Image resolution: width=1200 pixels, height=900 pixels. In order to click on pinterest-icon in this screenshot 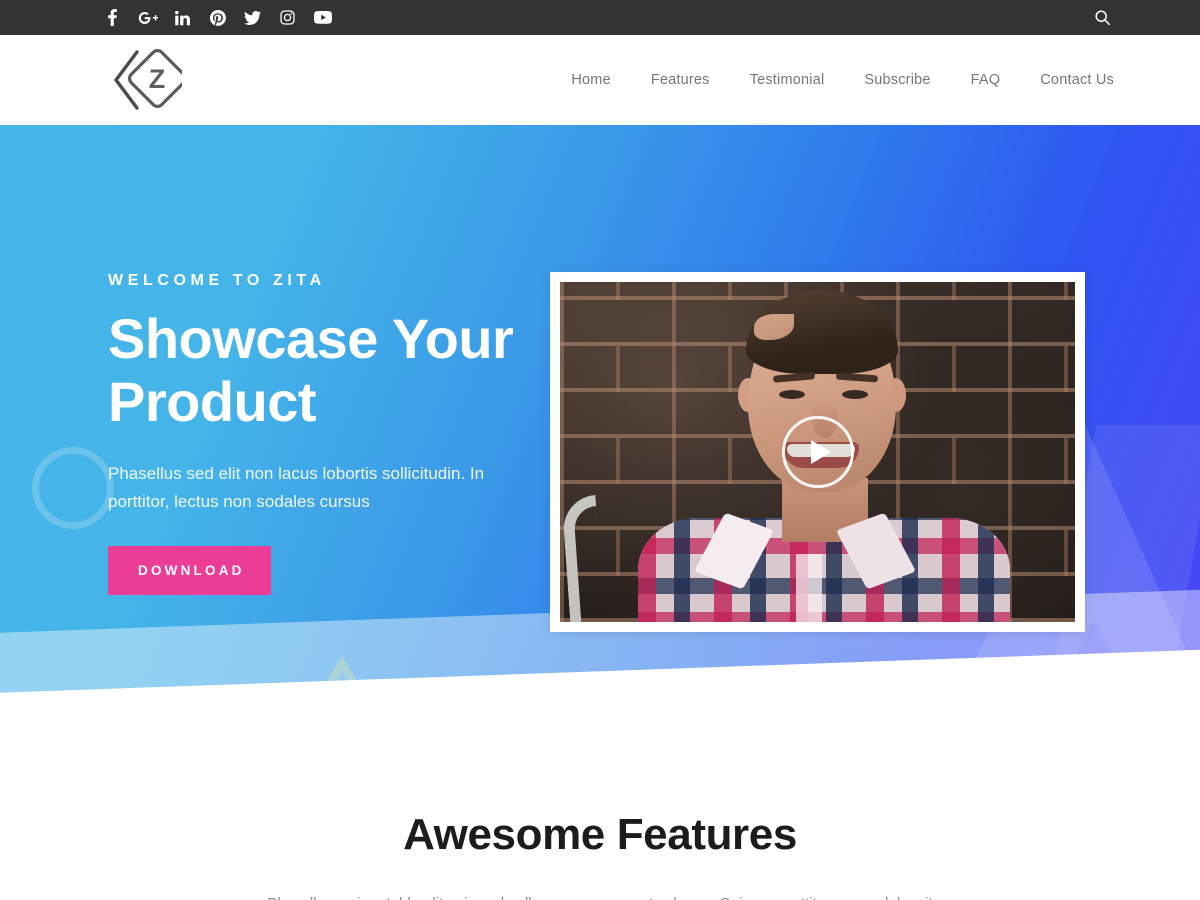, I will do `click(217, 17)`.